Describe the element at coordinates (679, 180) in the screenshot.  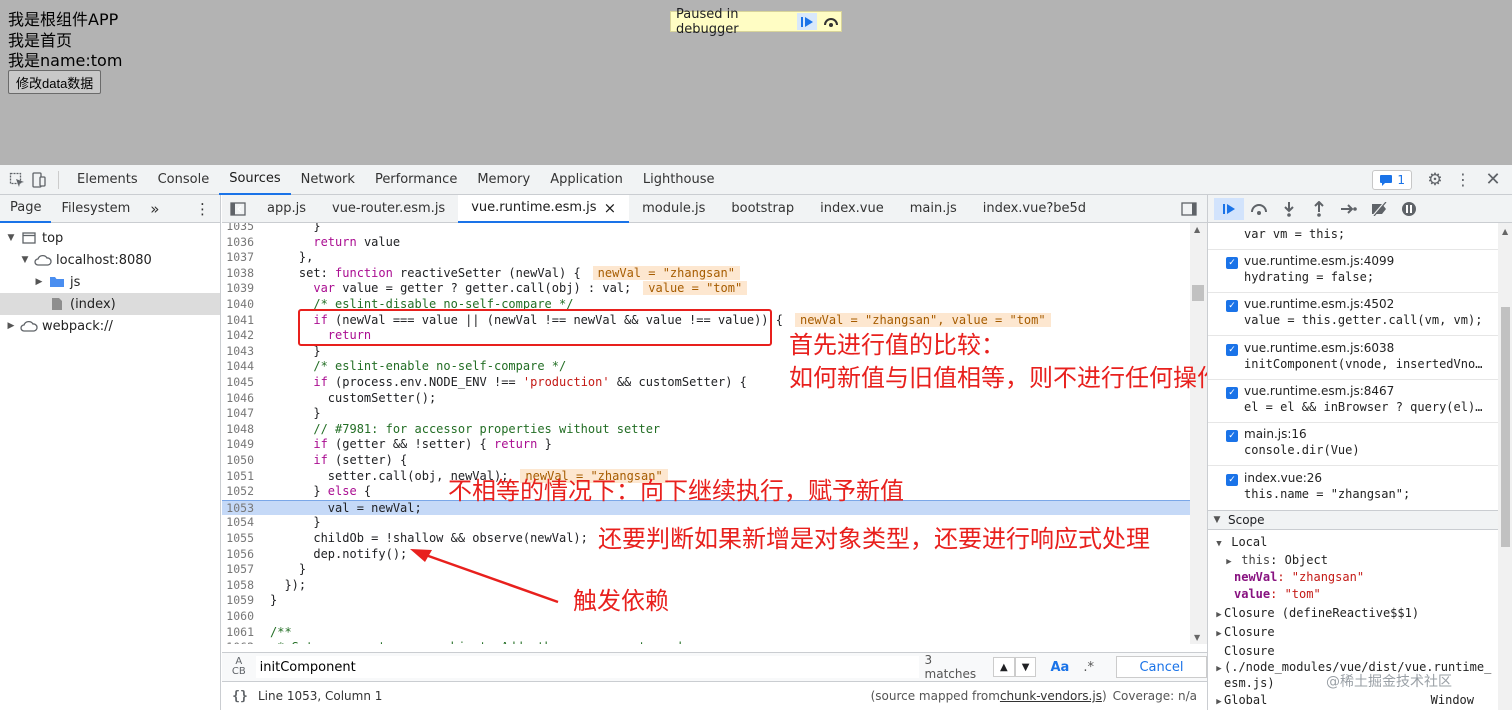
I see `main-tab-lighthouse: Lighthouse` at that location.